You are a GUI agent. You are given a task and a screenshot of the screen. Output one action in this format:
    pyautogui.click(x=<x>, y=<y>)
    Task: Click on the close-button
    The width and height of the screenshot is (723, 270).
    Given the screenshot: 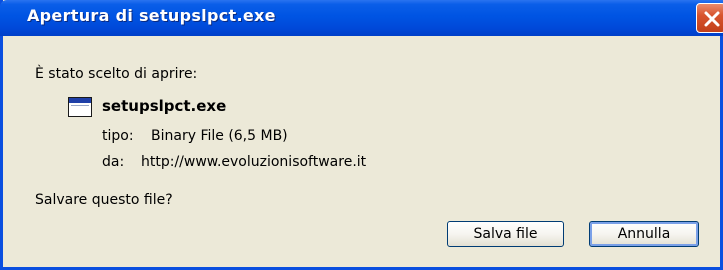 What is the action you would take?
    pyautogui.click(x=709, y=18)
    